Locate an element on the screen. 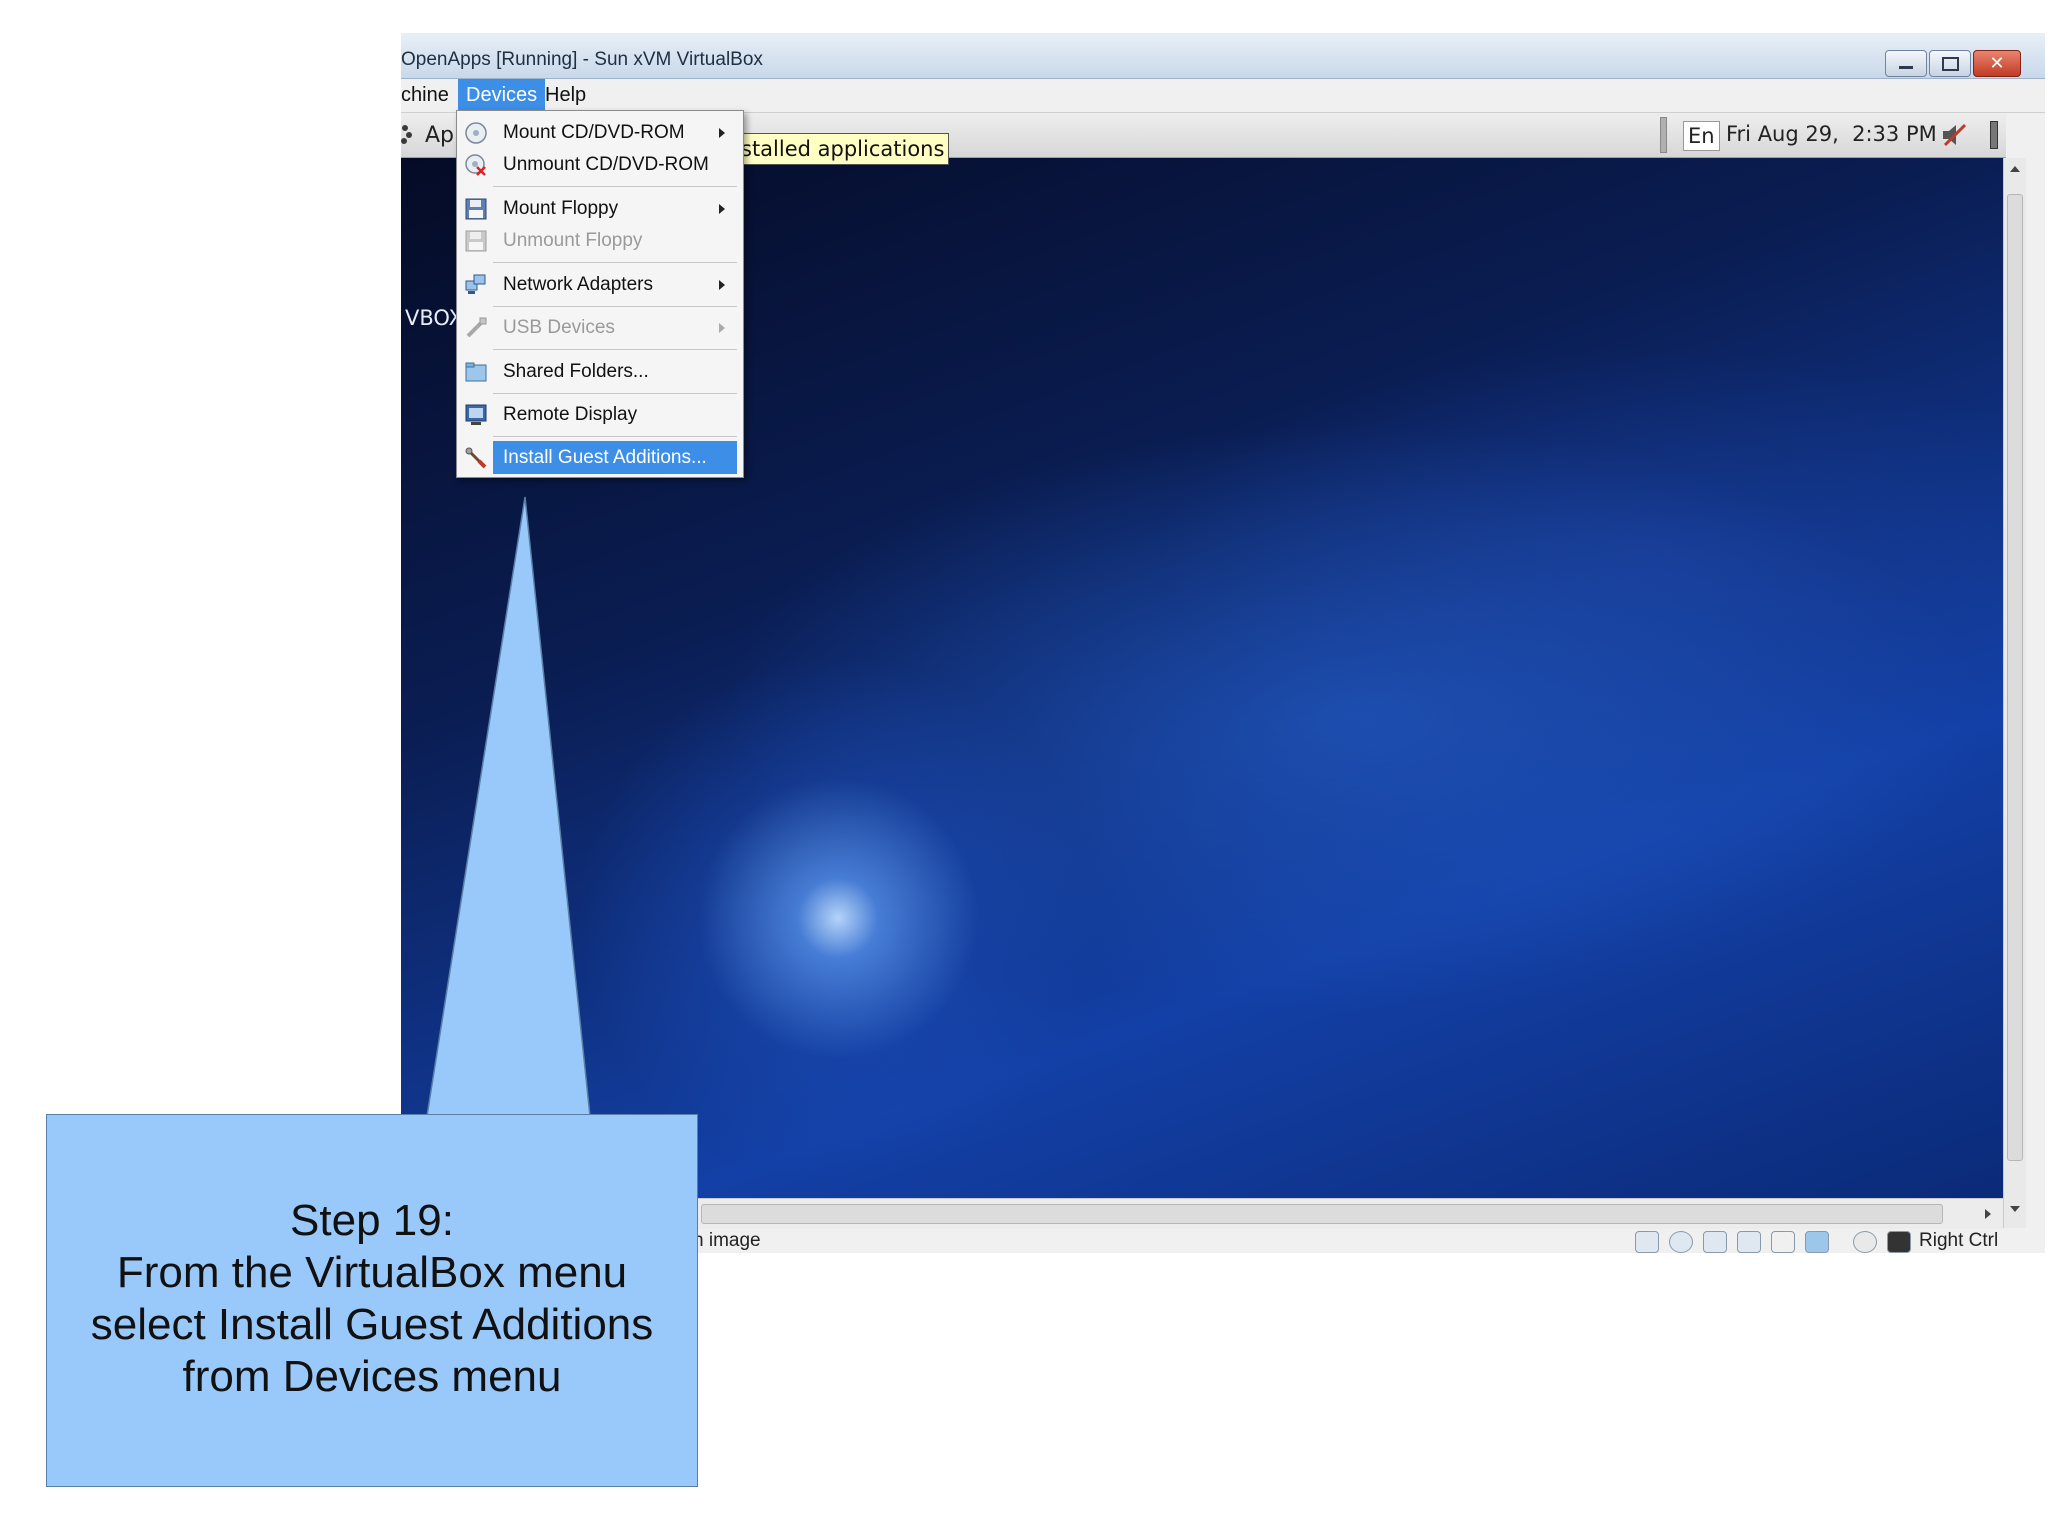 The width and height of the screenshot is (2048, 1535). minimize-button is located at coordinates (1906, 63).